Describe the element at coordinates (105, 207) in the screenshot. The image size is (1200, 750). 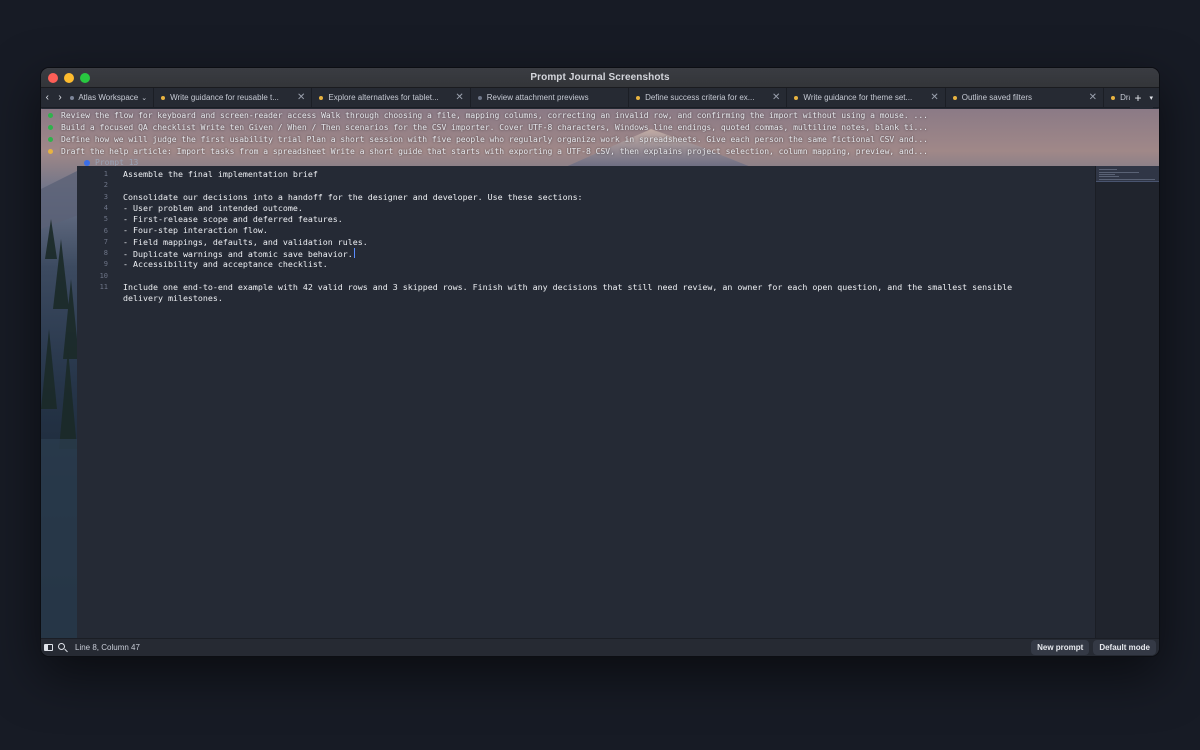
I see `line-number: 4` at that location.